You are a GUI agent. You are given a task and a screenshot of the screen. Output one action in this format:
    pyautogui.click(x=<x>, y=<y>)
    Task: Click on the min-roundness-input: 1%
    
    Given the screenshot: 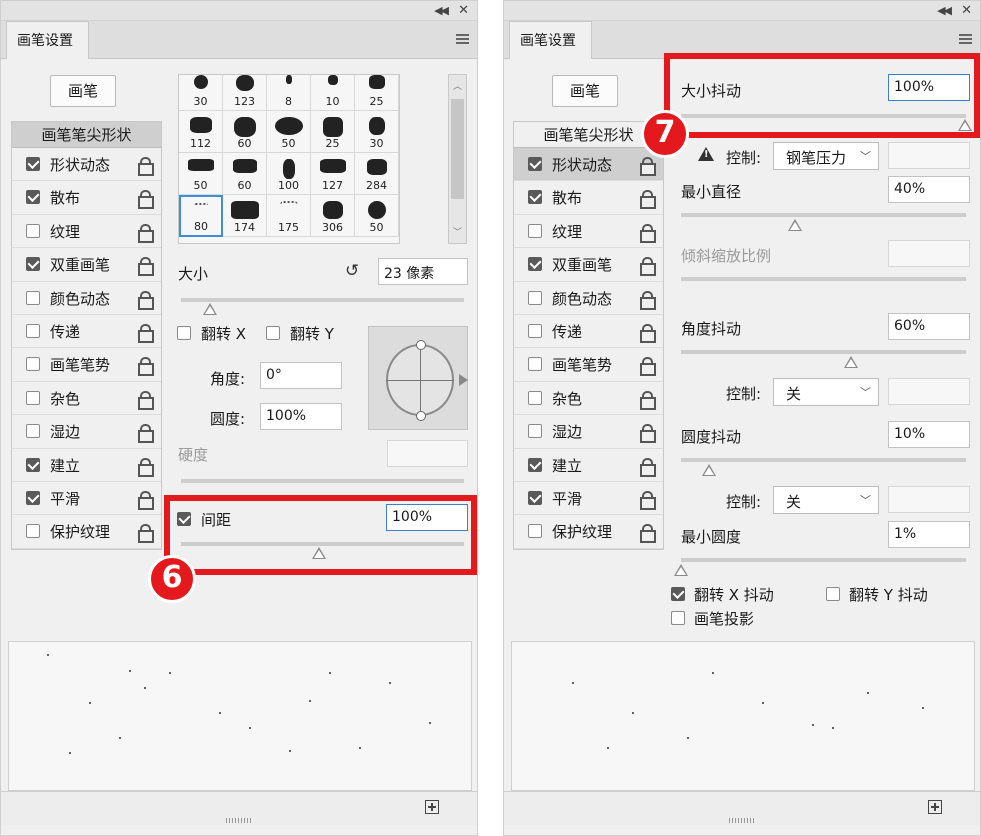 What is the action you would take?
    pyautogui.click(x=929, y=534)
    